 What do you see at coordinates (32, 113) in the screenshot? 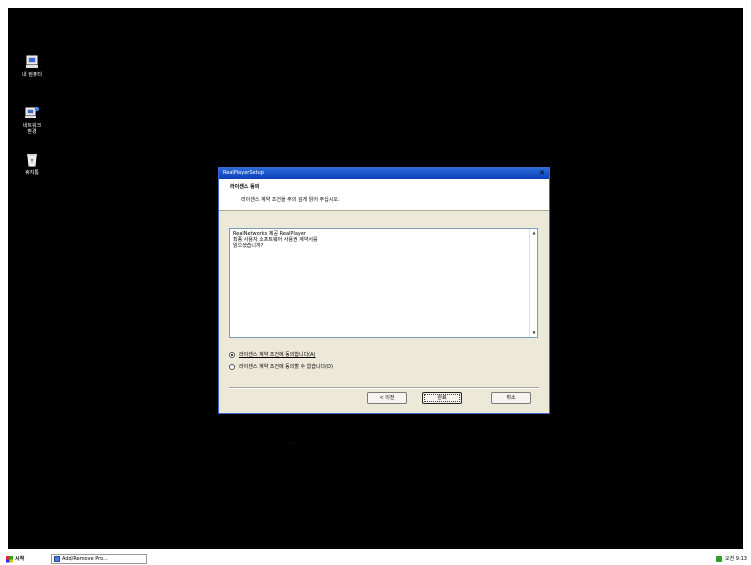
I see `network-icon` at bounding box center [32, 113].